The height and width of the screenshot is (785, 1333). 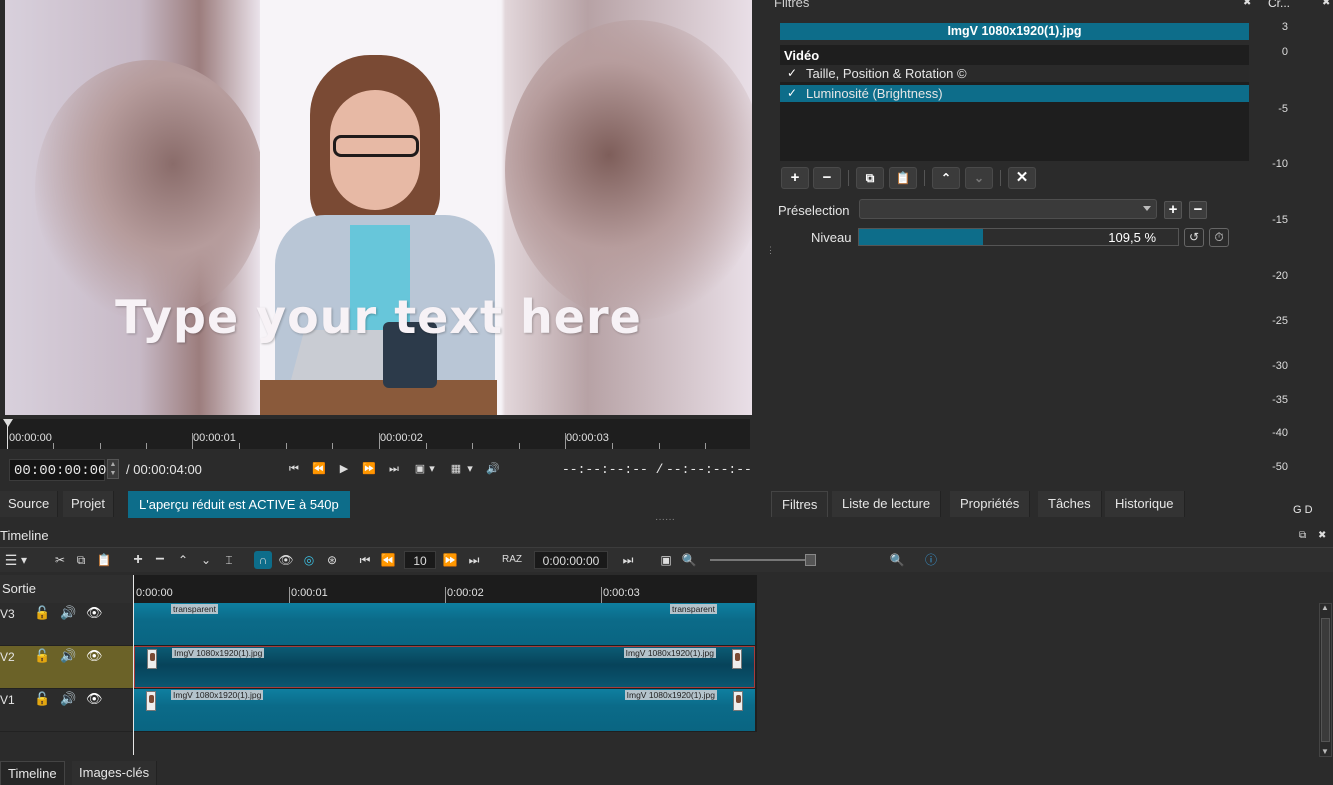 What do you see at coordinates (32, 773) in the screenshot?
I see `tab-timeline: Timeline` at bounding box center [32, 773].